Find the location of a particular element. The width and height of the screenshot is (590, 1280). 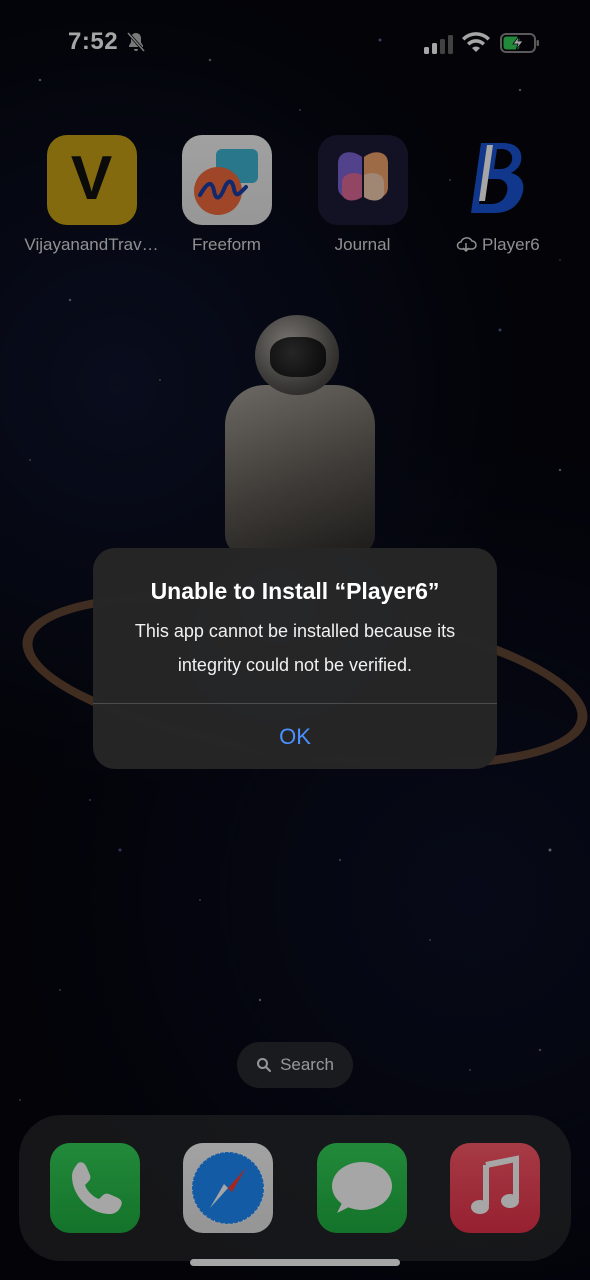

alert-title: Unable to Install “Player6” is located at coordinates (295, 591).